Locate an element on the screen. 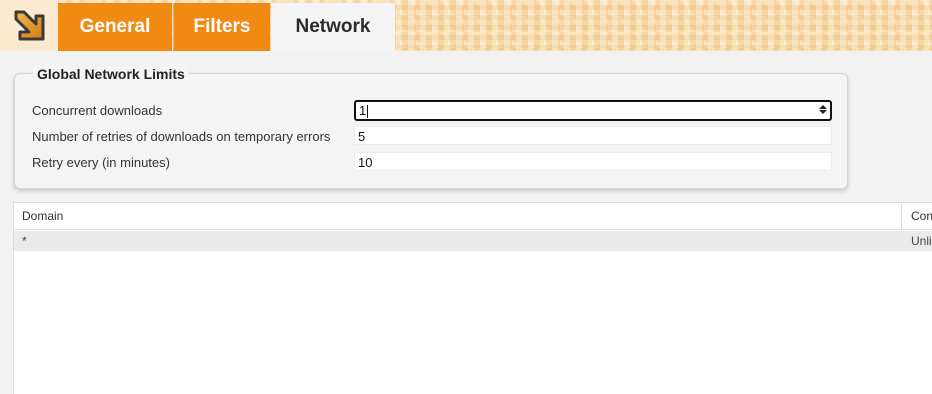 This screenshot has height=394, width=932. cell-domain: * is located at coordinates (24, 241).